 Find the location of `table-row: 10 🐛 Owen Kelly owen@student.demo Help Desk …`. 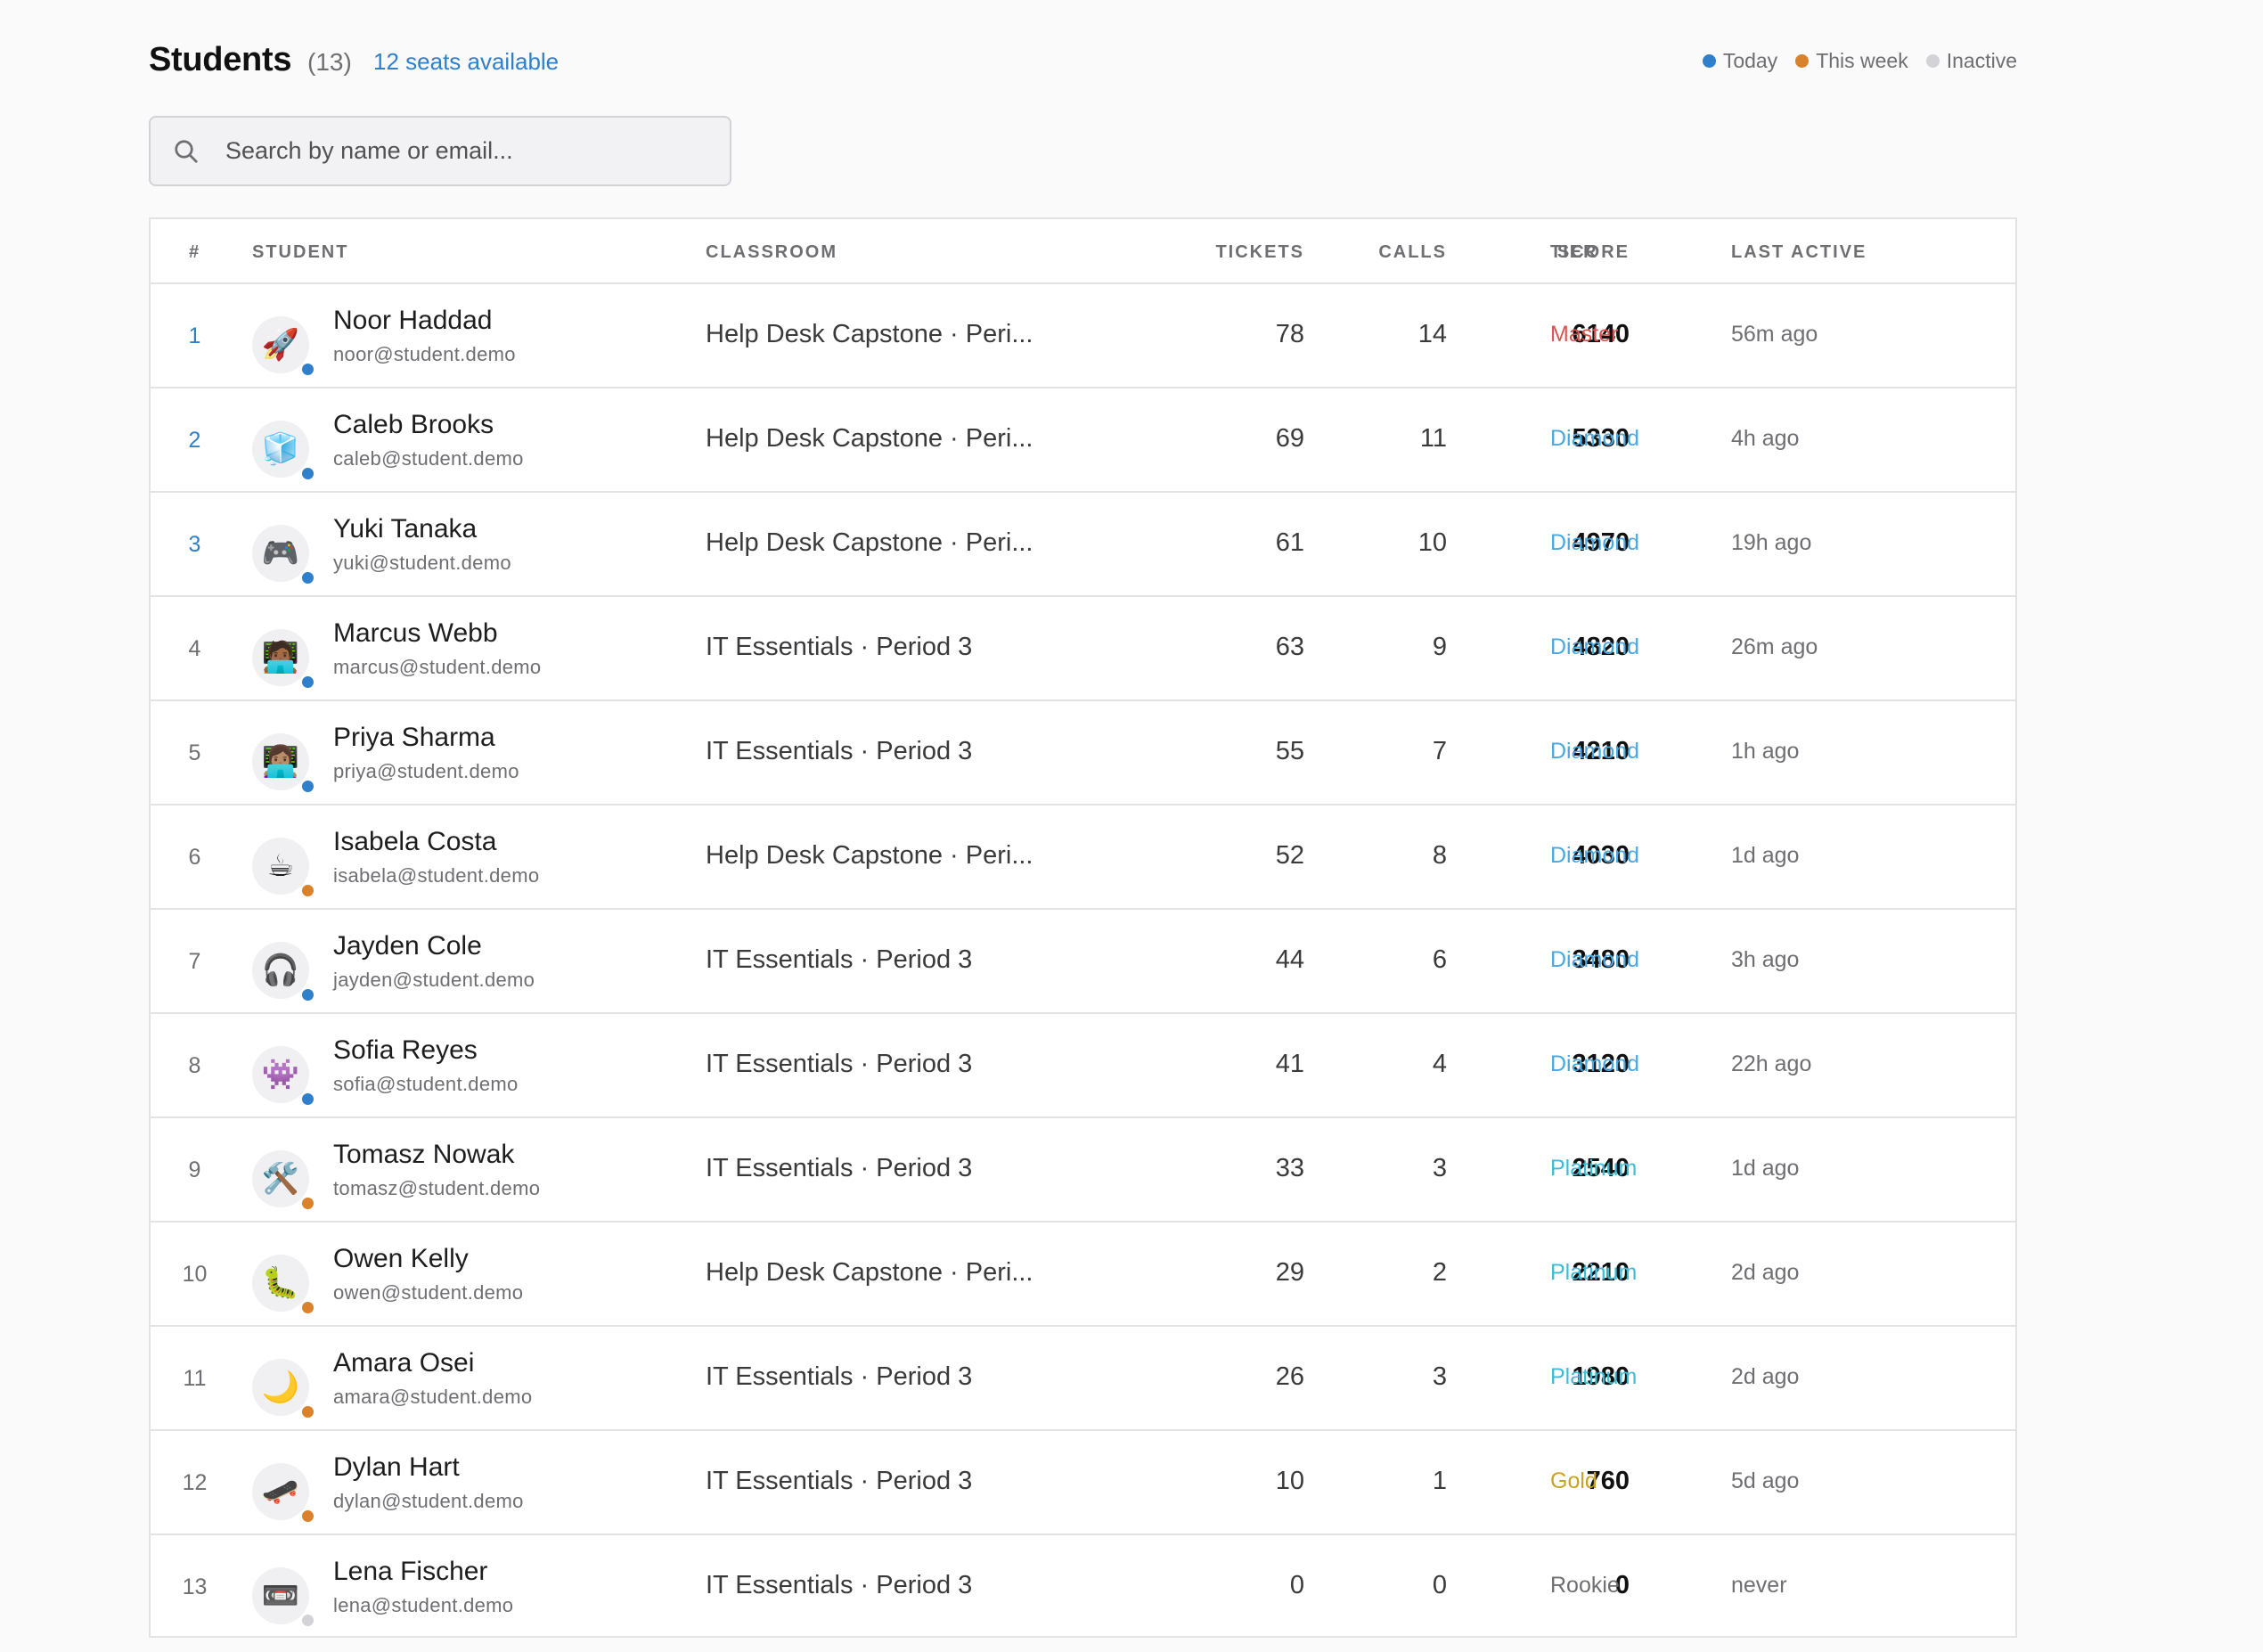

table-row: 10 🐛 Owen Kelly owen@student.demo Help Desk … is located at coordinates (1083, 1275).